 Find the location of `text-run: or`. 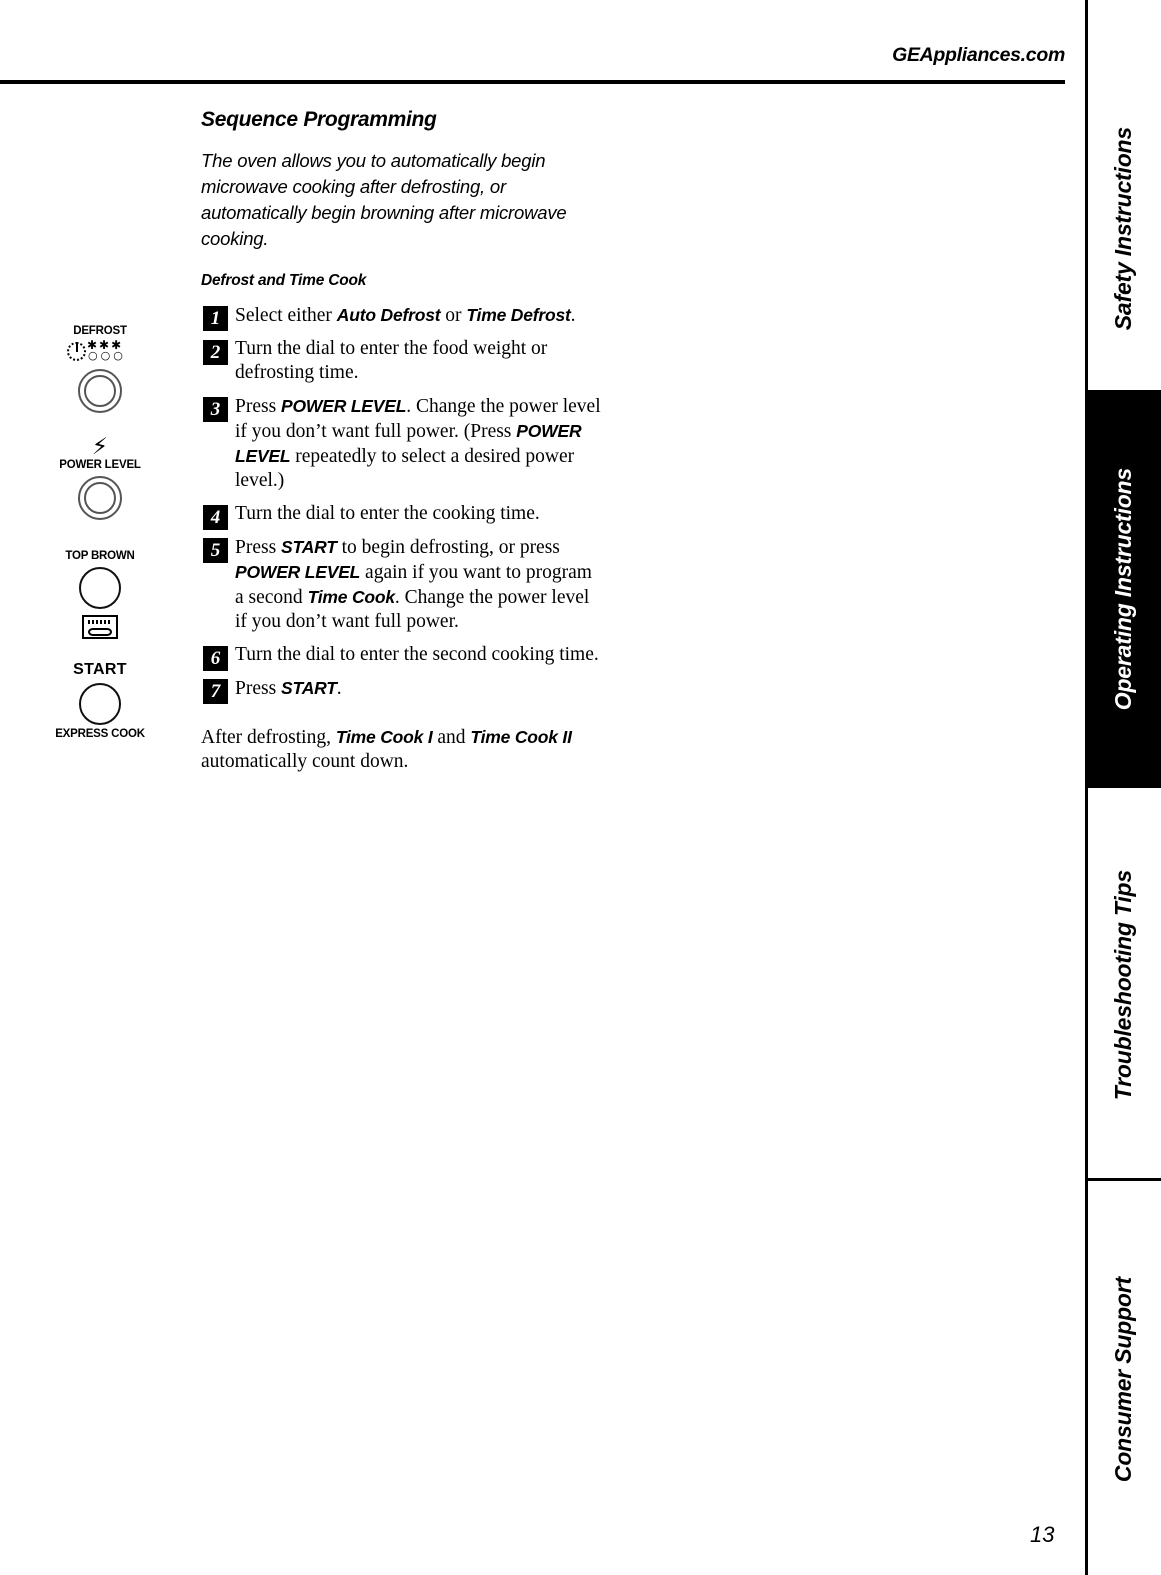

text-run: or is located at coordinates (453, 315).